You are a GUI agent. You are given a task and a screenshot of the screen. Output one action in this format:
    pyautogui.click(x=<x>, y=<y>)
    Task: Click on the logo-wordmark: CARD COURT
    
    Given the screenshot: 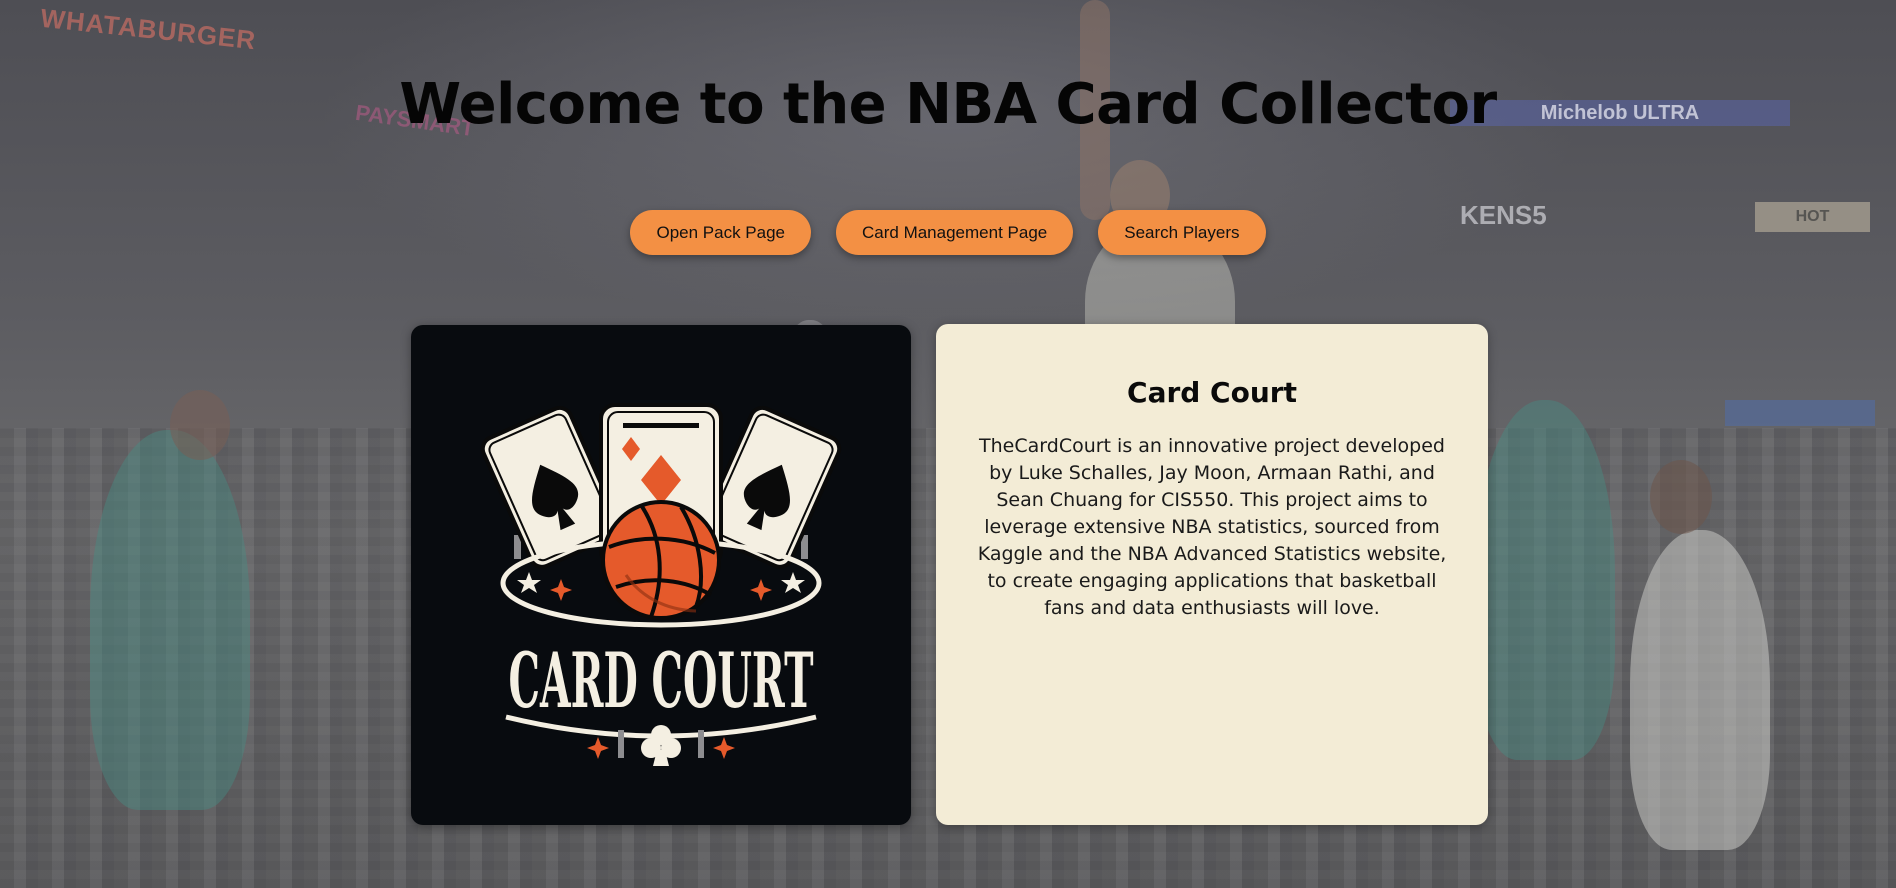 What is the action you would take?
    pyautogui.click(x=661, y=680)
    